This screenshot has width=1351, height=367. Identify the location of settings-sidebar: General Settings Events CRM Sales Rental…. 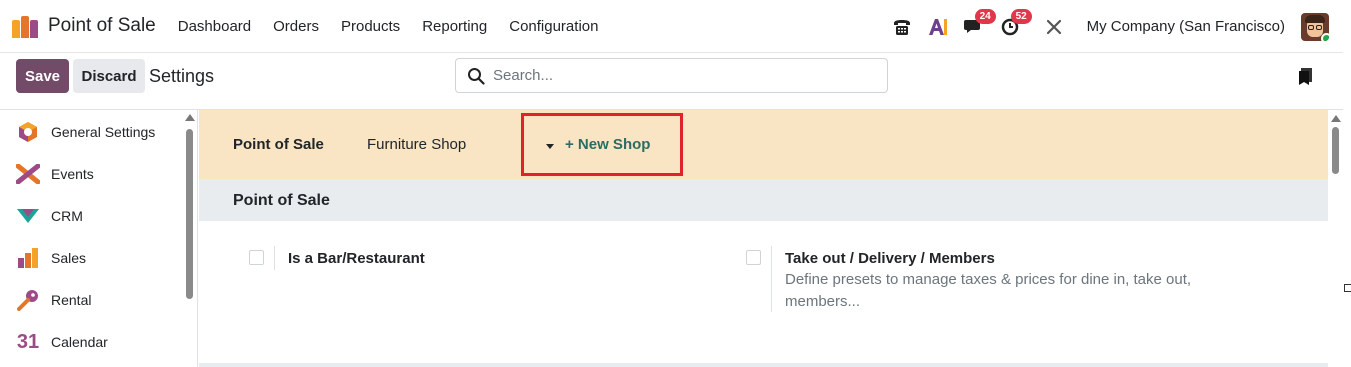
(99, 238).